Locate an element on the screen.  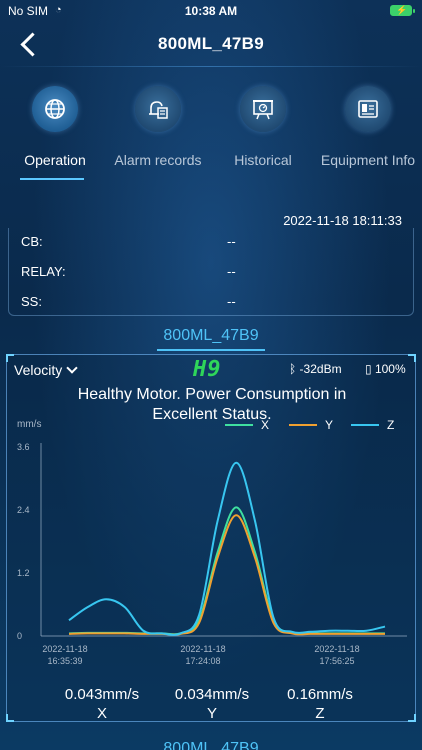
next-device-tab: 800ML_47B9 is located at coordinates (211, 745).